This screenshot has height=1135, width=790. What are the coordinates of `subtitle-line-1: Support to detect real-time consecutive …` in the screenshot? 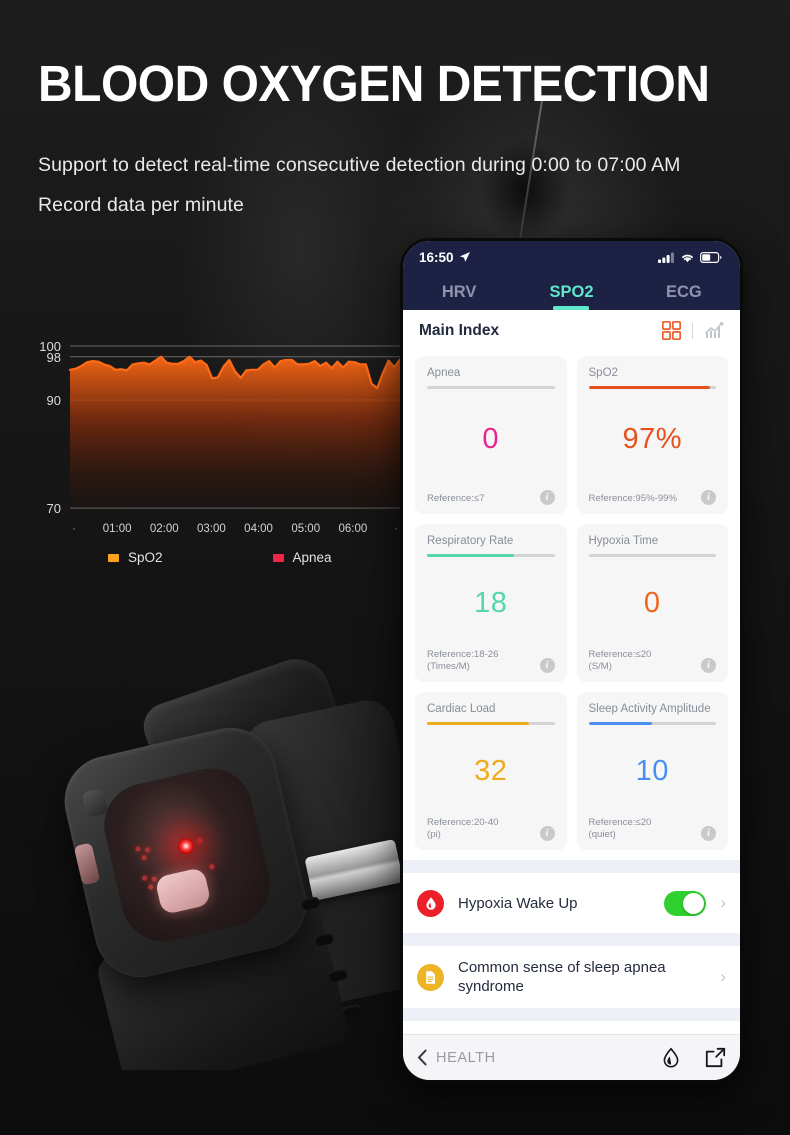 It's located at (359, 165).